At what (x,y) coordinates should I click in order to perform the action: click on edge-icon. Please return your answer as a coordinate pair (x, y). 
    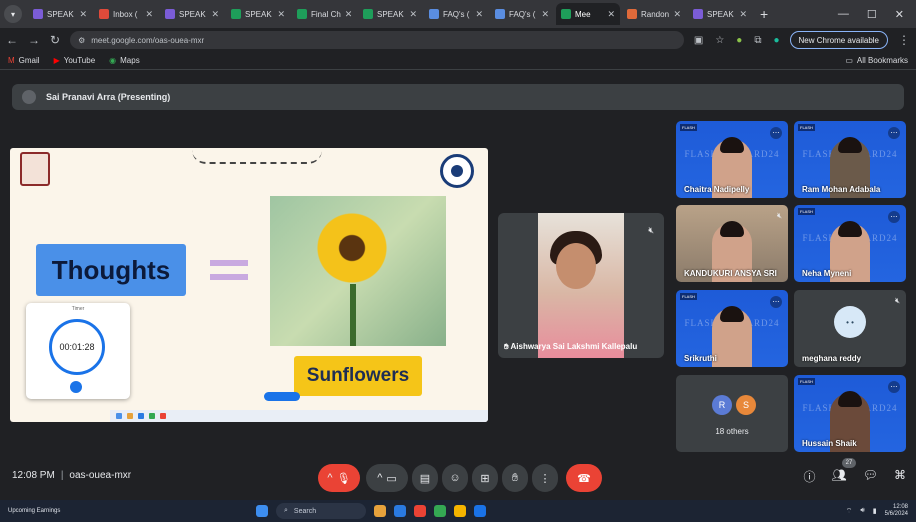
    Looking at the image, I should click on (400, 511).